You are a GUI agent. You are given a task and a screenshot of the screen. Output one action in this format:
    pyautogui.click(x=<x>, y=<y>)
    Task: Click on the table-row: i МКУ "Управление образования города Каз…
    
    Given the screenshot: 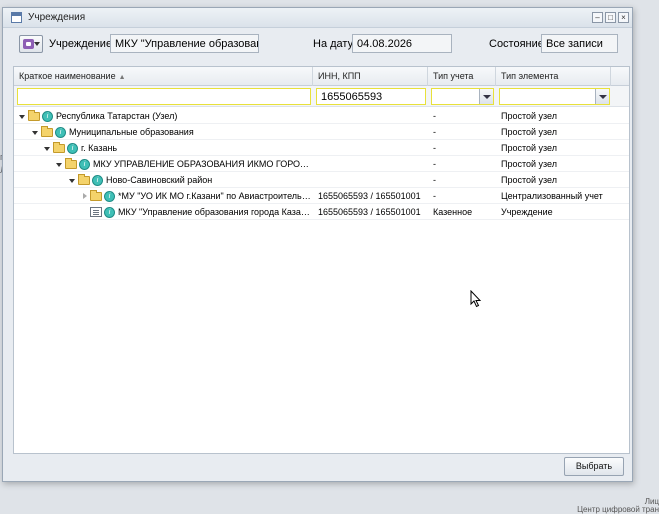 What is the action you would take?
    pyautogui.click(x=321, y=212)
    